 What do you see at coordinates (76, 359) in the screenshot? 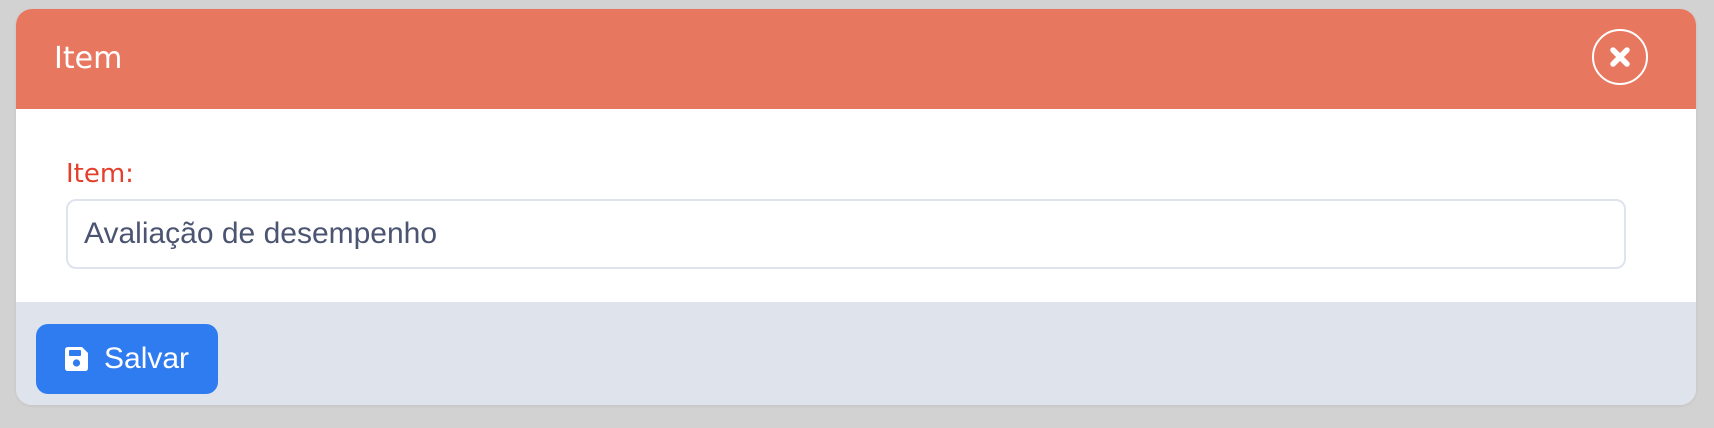
I see `floppy-disk-icon` at bounding box center [76, 359].